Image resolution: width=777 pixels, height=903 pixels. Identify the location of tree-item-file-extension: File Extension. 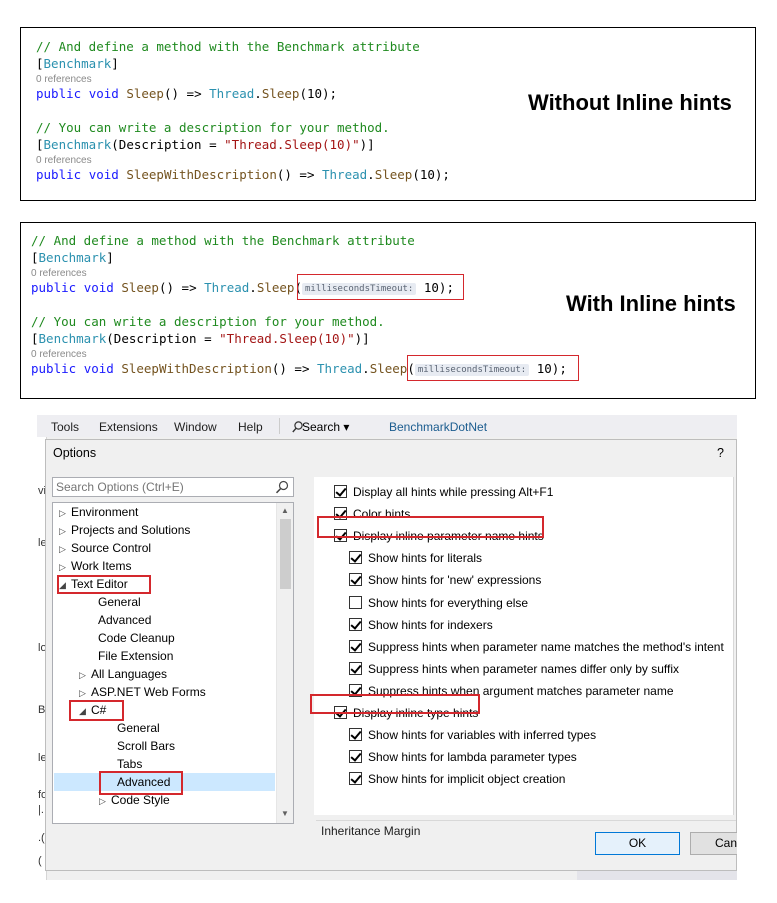
(135, 656).